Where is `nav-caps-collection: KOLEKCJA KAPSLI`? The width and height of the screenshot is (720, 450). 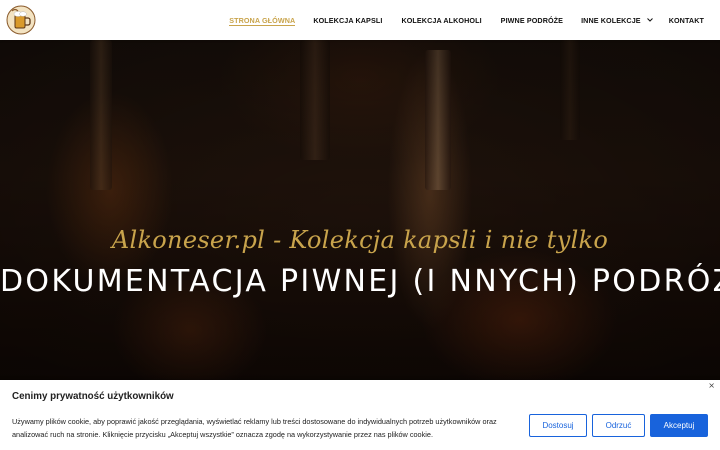
nav-caps-collection: KOLEKCJA KAPSLI is located at coordinates (347, 20).